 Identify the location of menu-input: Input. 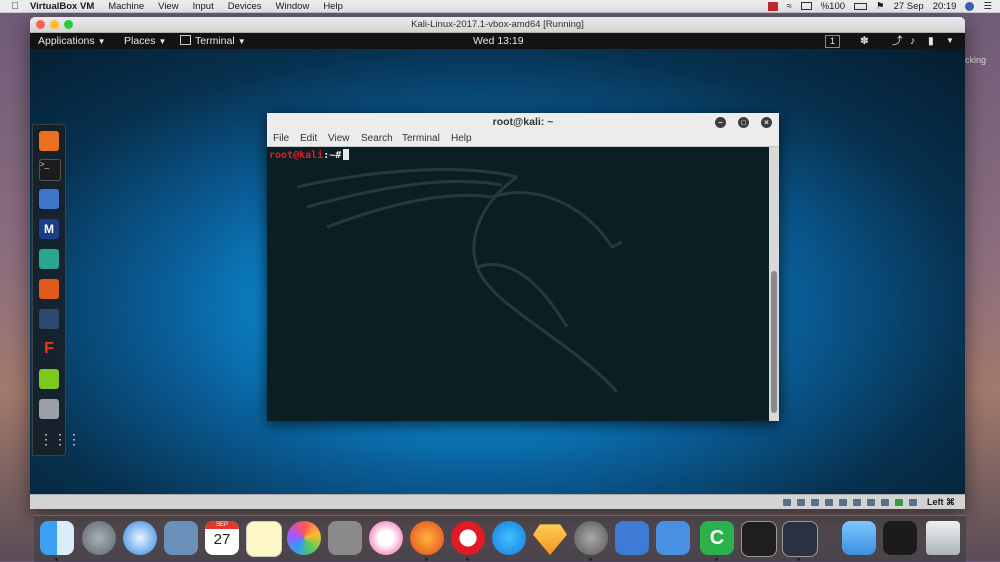
(203, 6).